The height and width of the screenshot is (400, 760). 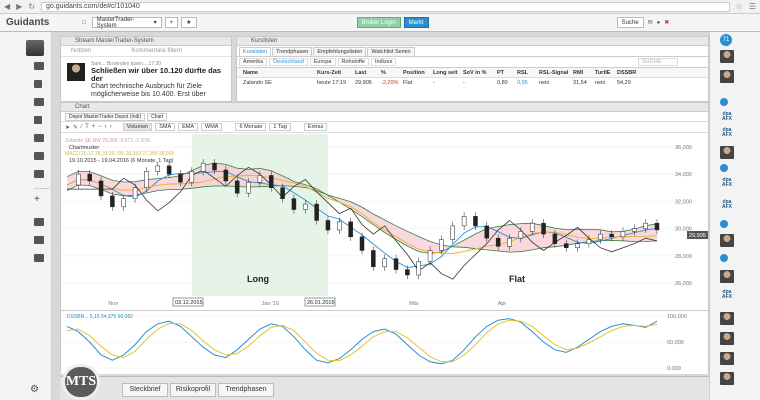 What do you see at coordinates (188, 127) in the screenshot?
I see `ema-button: EMA` at bounding box center [188, 127].